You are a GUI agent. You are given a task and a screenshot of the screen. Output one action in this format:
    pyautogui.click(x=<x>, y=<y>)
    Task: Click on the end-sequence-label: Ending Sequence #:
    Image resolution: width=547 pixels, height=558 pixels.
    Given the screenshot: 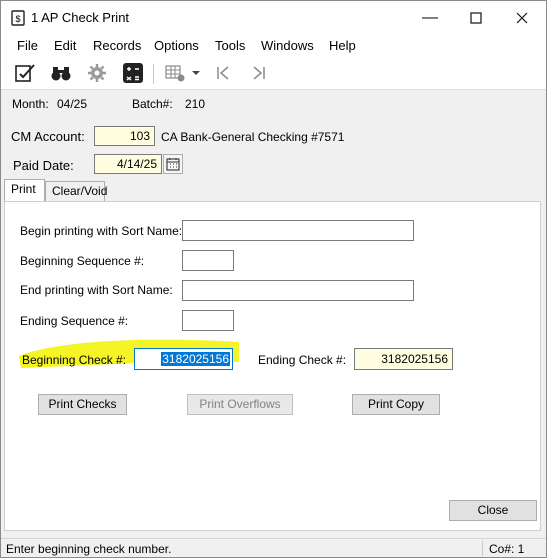 What is the action you would take?
    pyautogui.click(x=74, y=321)
    